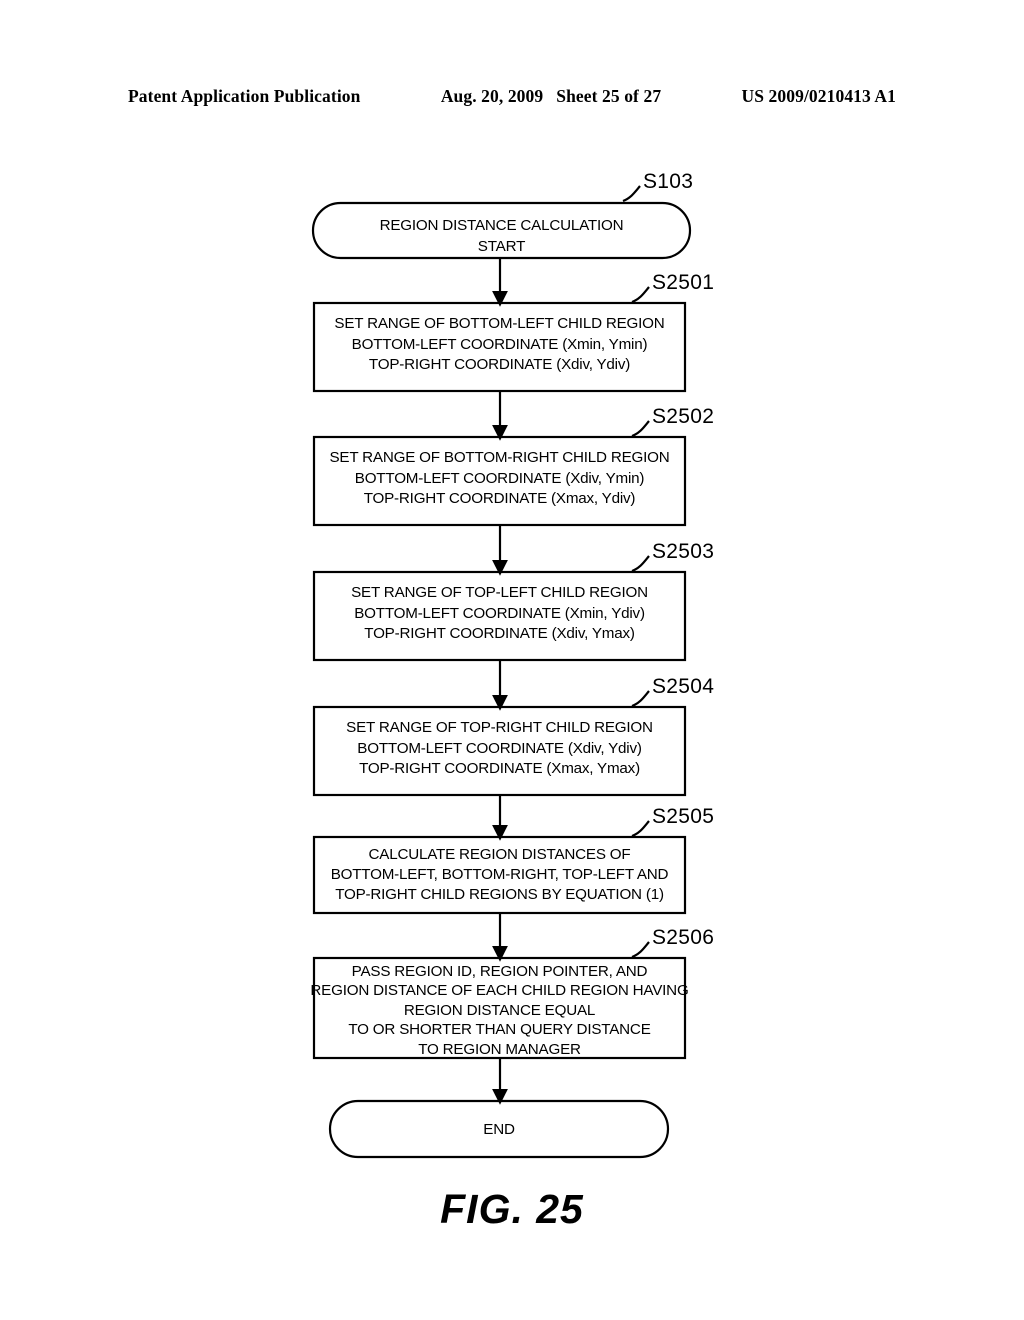 The width and height of the screenshot is (1024, 1320). Describe the element at coordinates (683, 416) in the screenshot. I see `step-label-s2502: S2502` at that location.